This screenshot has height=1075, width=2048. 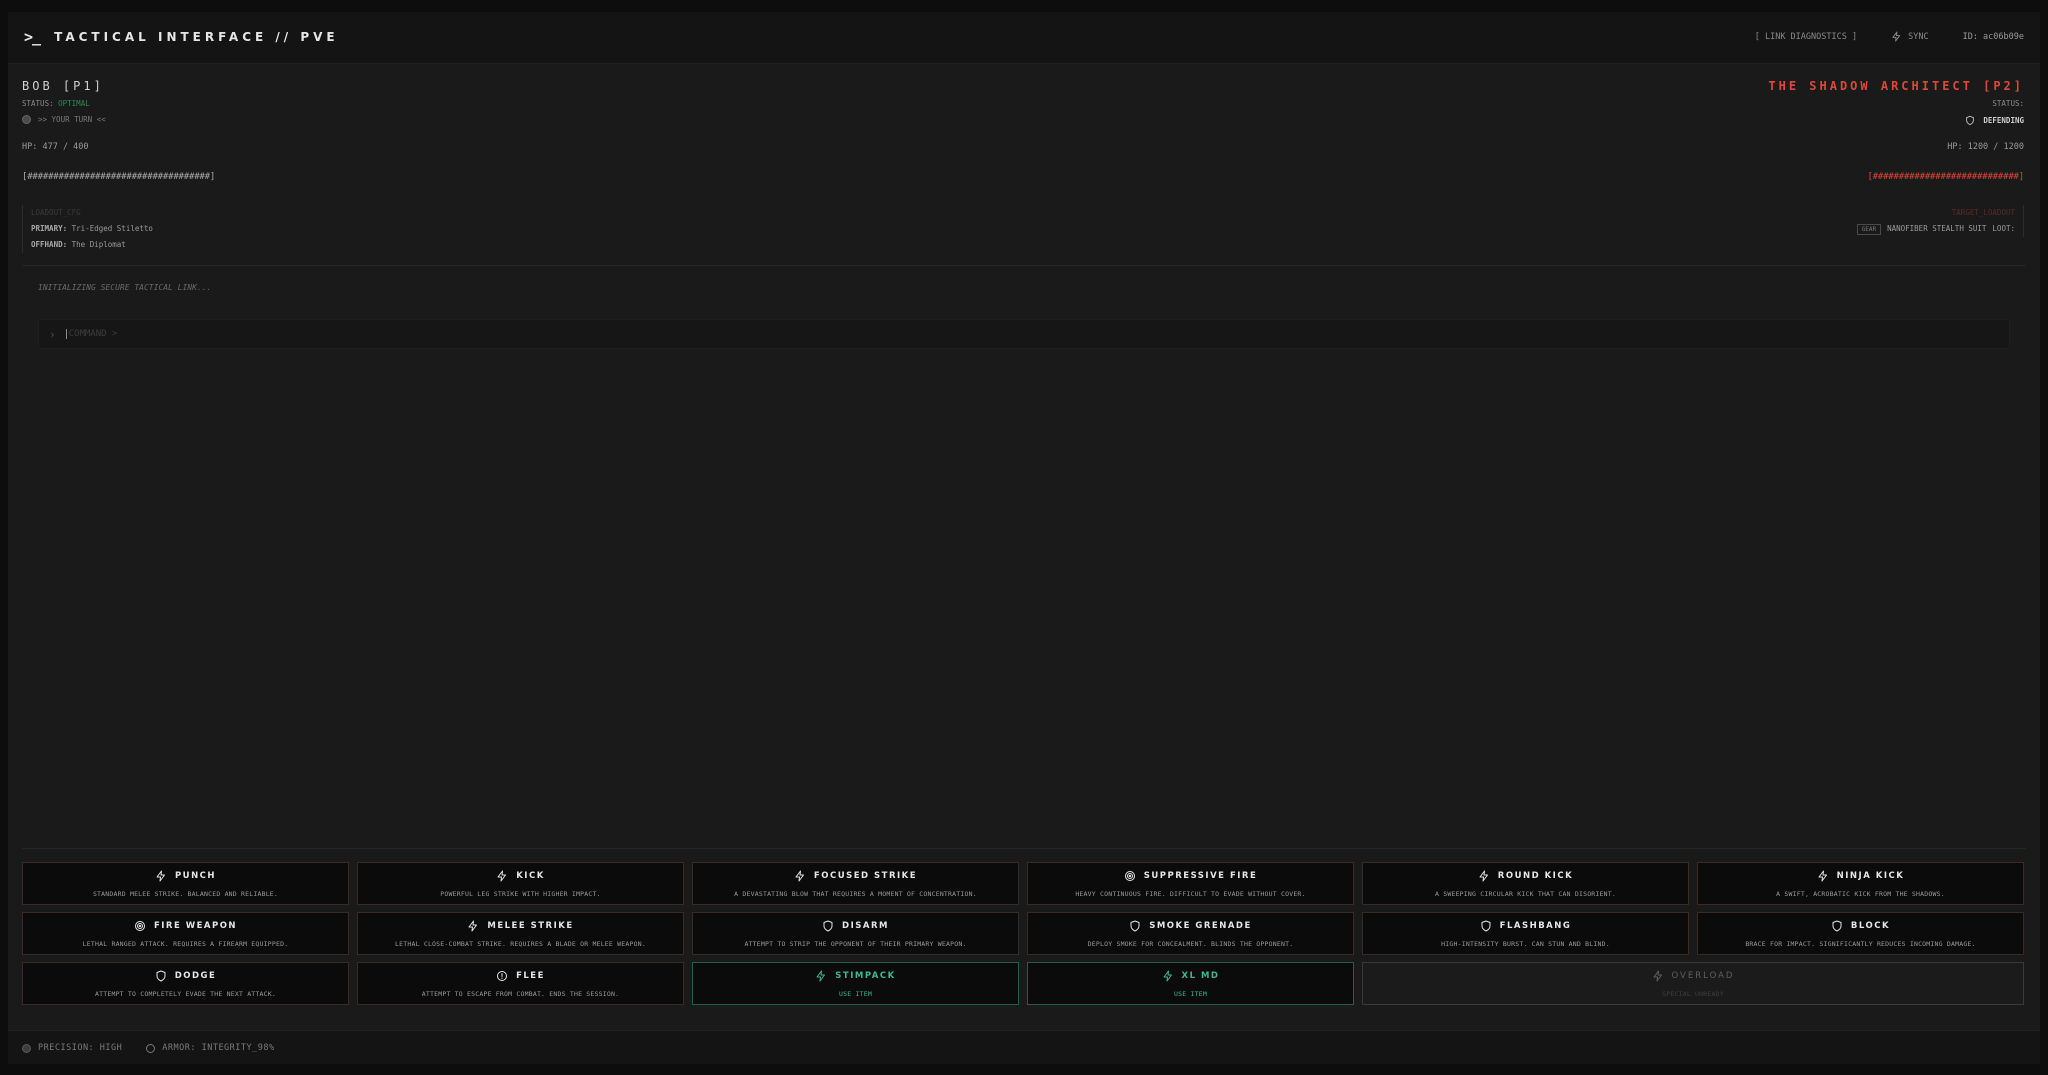 I want to click on gear-row: GEAR NANOFIBER STEALTH SUIT LOOT:, so click(x=1935, y=229).